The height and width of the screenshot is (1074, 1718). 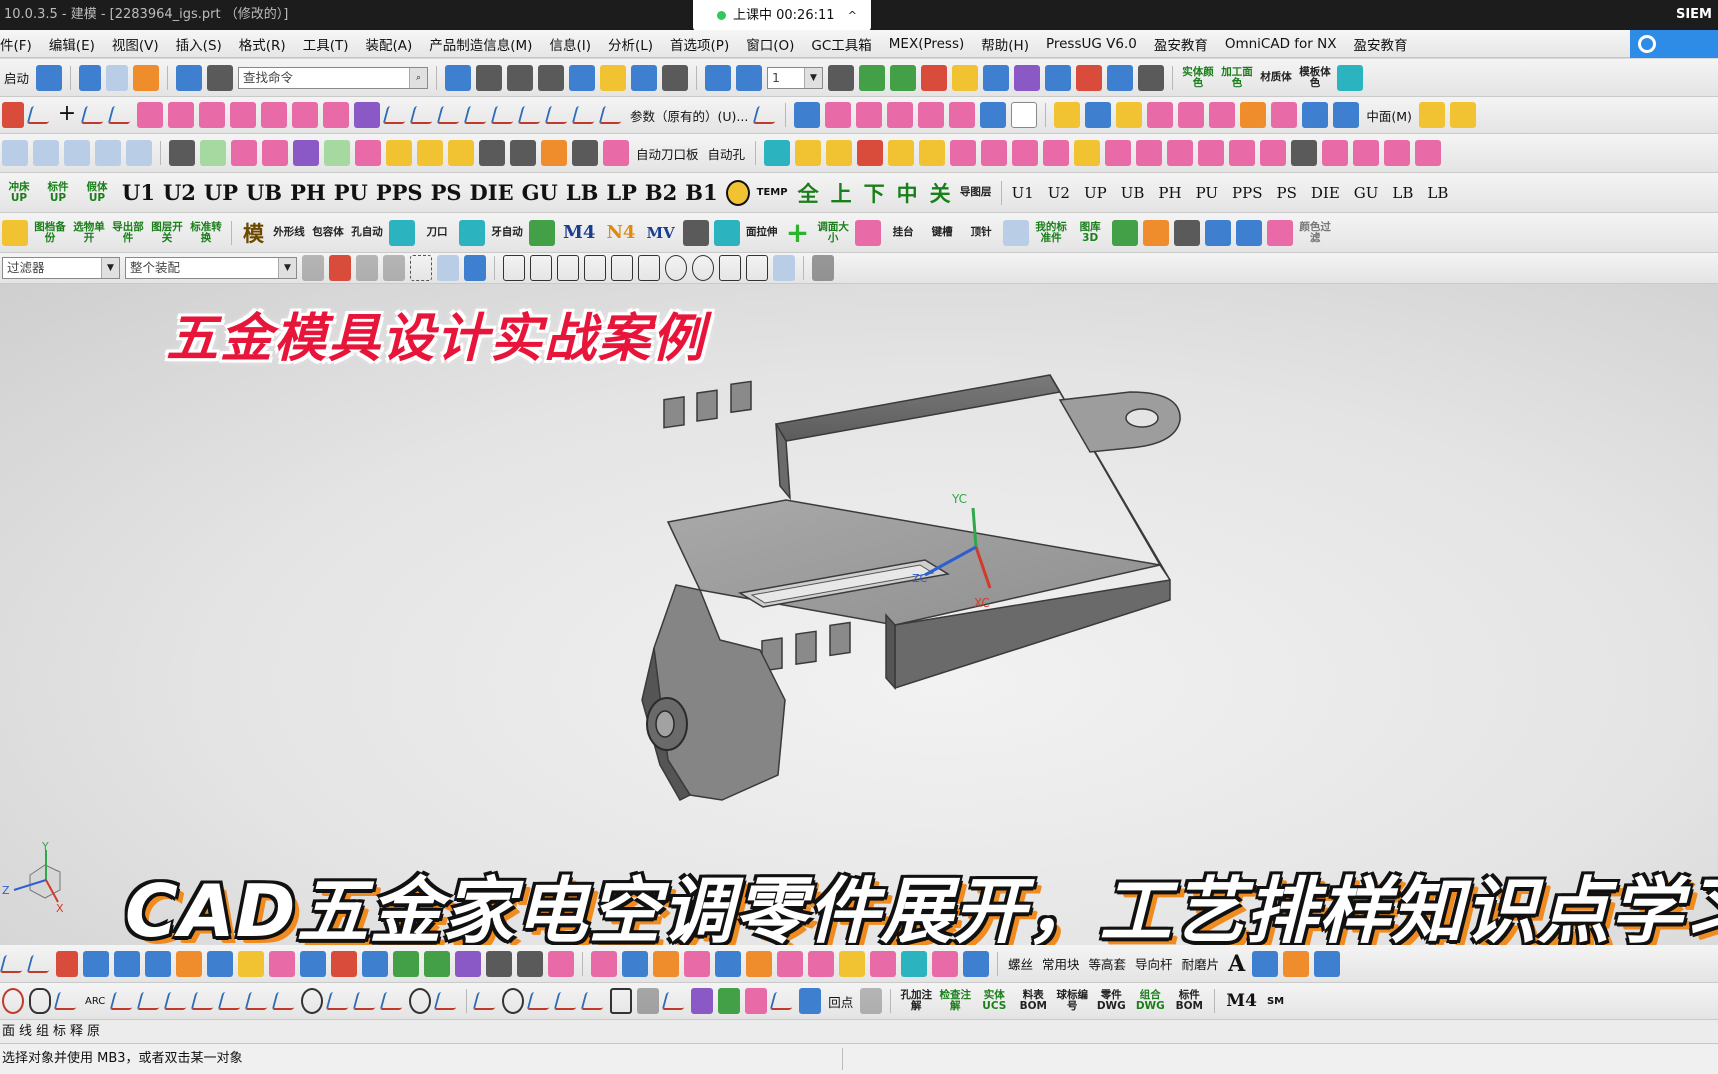 What do you see at coordinates (394, 268) in the screenshot?
I see `arrow-select-2-icon` at bounding box center [394, 268].